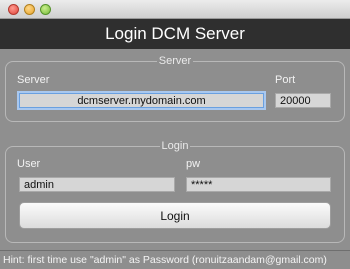 This screenshot has height=269, width=350. I want to click on user-input, so click(97, 184).